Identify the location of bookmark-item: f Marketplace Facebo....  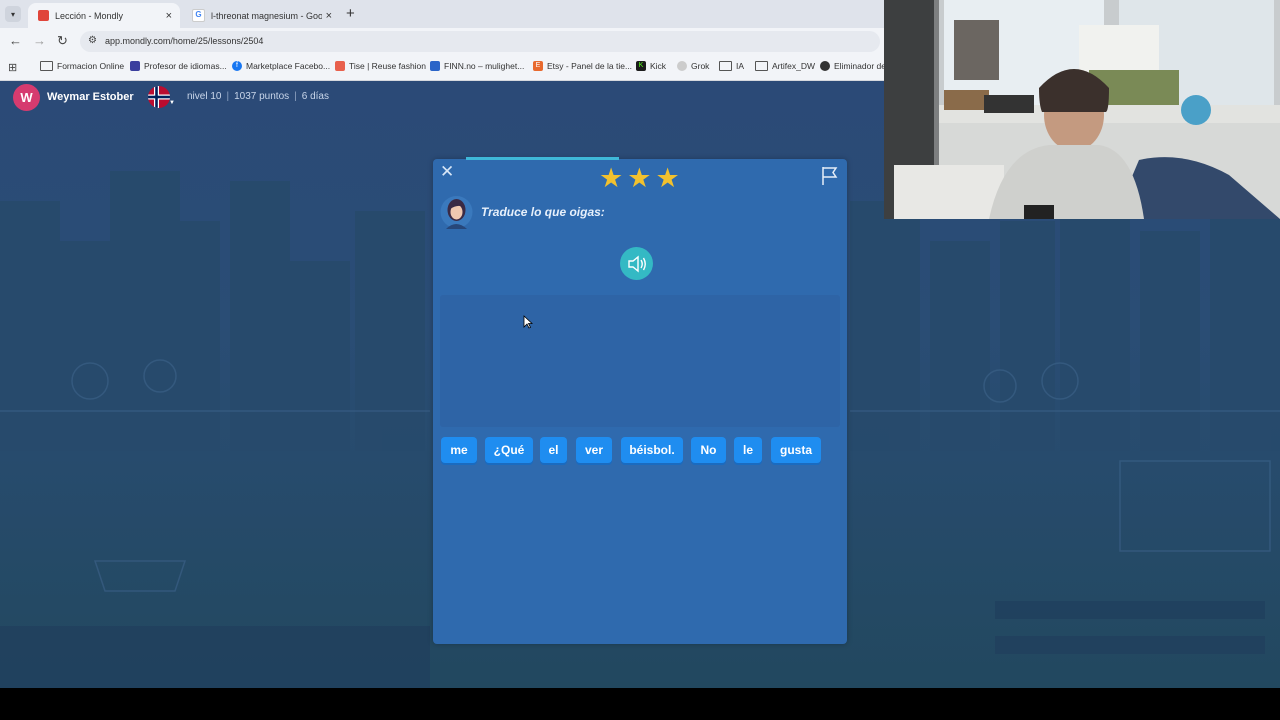
(281, 66).